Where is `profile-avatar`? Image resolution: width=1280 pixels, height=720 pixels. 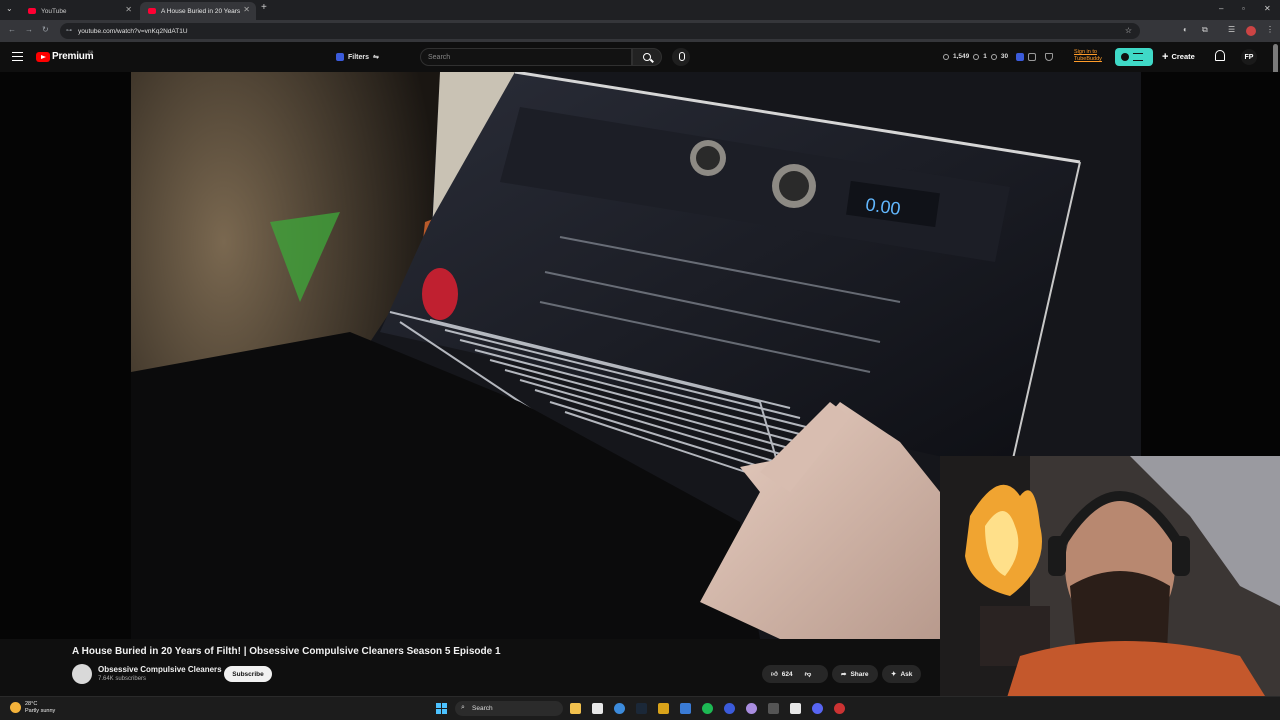 profile-avatar is located at coordinates (1251, 31).